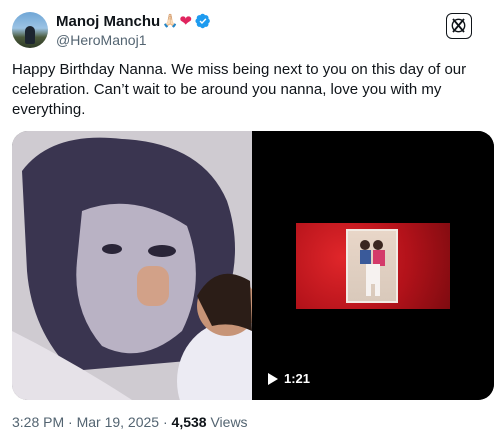 This screenshot has width=500, height=441. I want to click on x-logo-icon, so click(459, 26).